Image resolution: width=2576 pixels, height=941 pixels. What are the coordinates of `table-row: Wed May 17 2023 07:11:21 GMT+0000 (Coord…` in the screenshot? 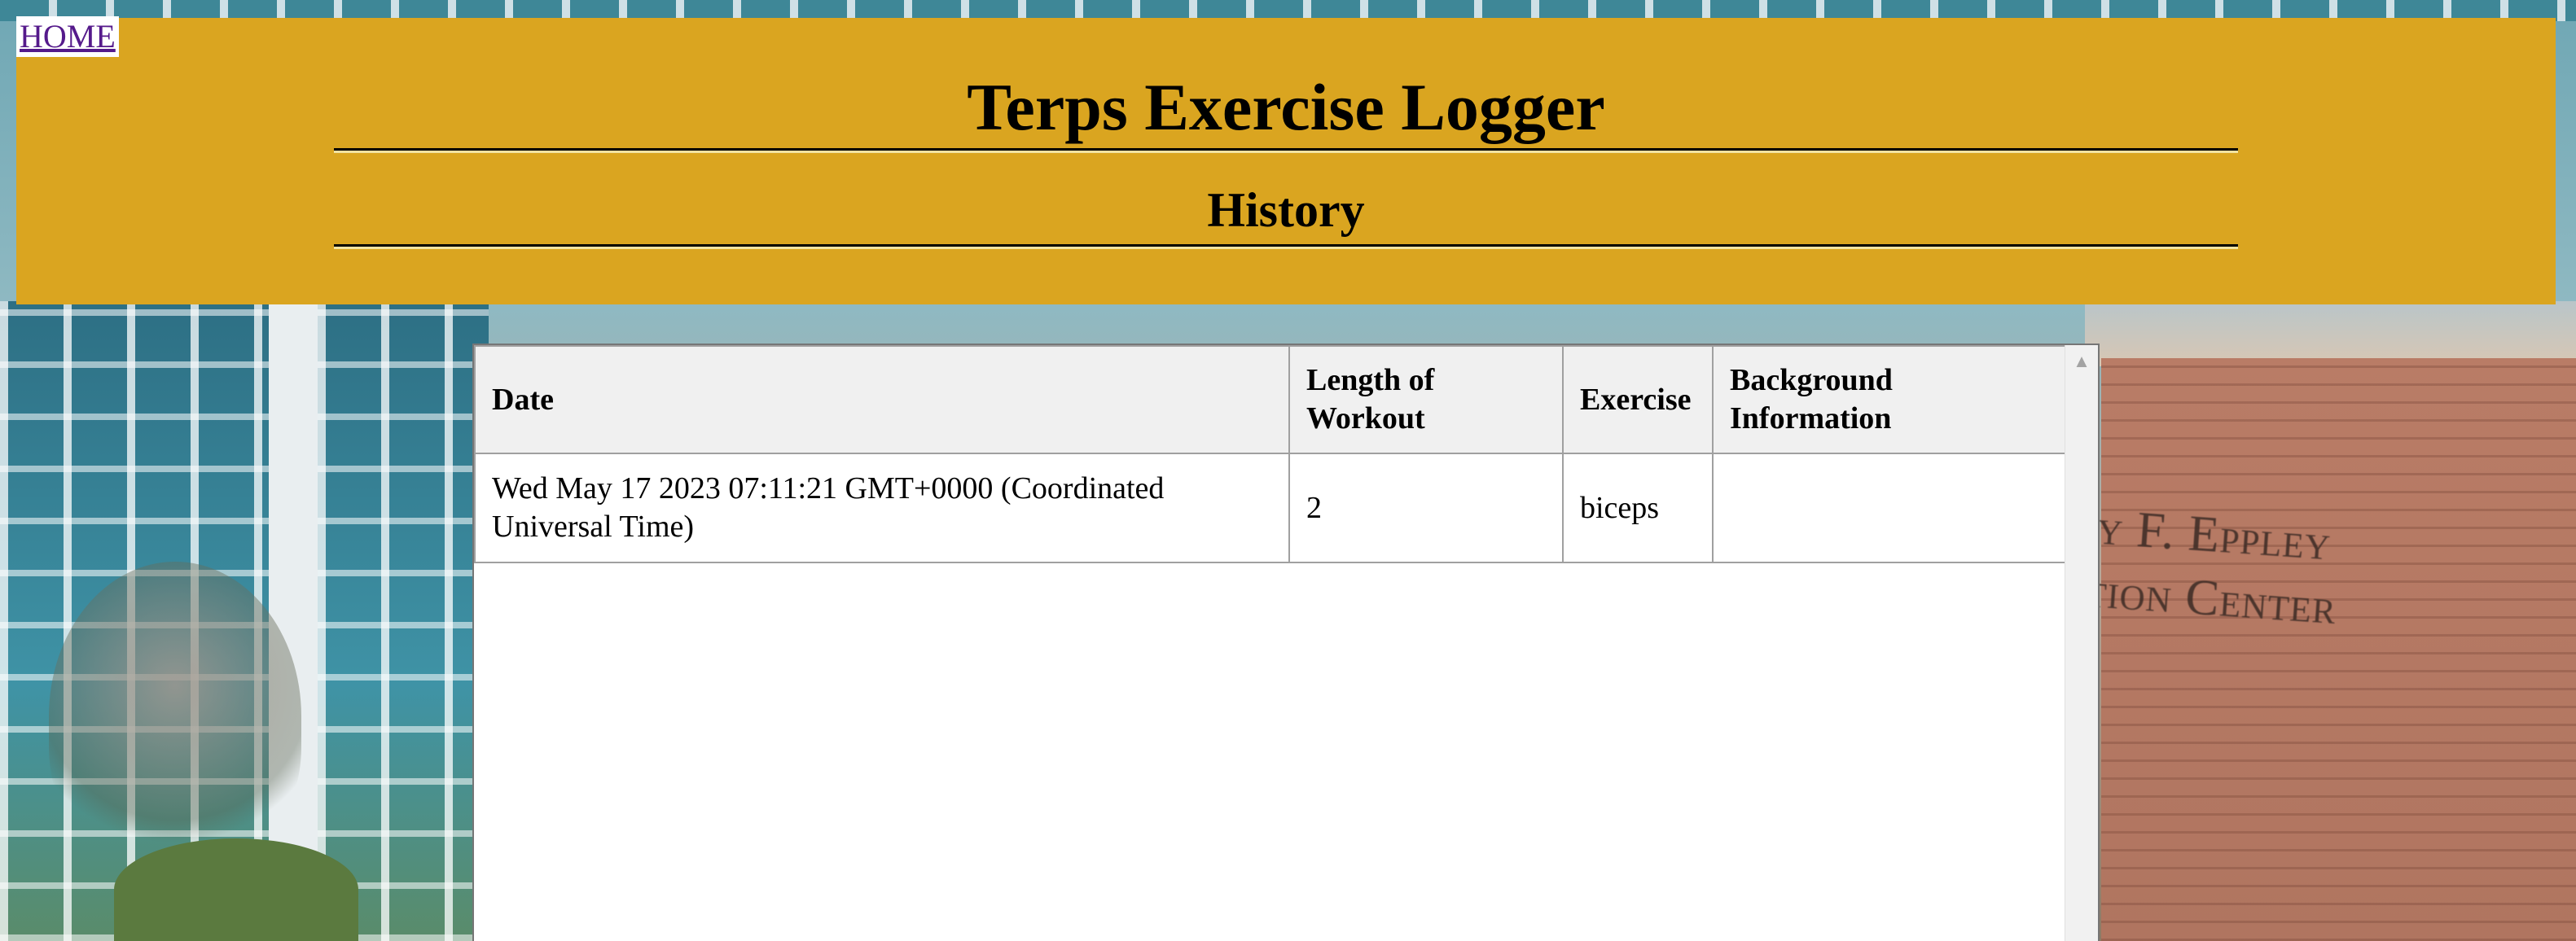 It's located at (1270, 508).